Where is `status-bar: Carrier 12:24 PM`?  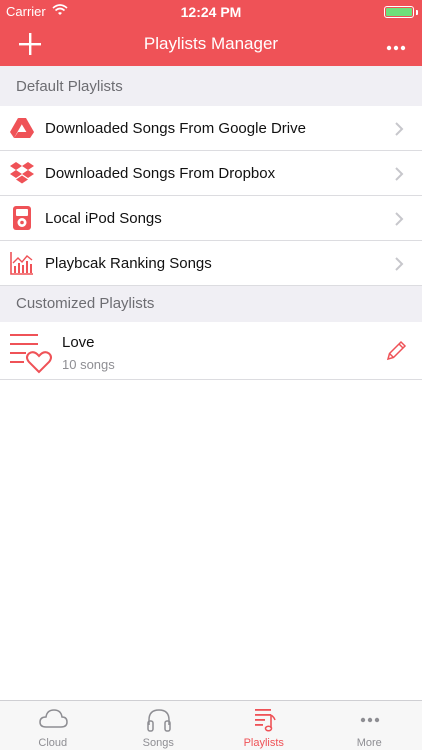 status-bar: Carrier 12:24 PM is located at coordinates (211, 11).